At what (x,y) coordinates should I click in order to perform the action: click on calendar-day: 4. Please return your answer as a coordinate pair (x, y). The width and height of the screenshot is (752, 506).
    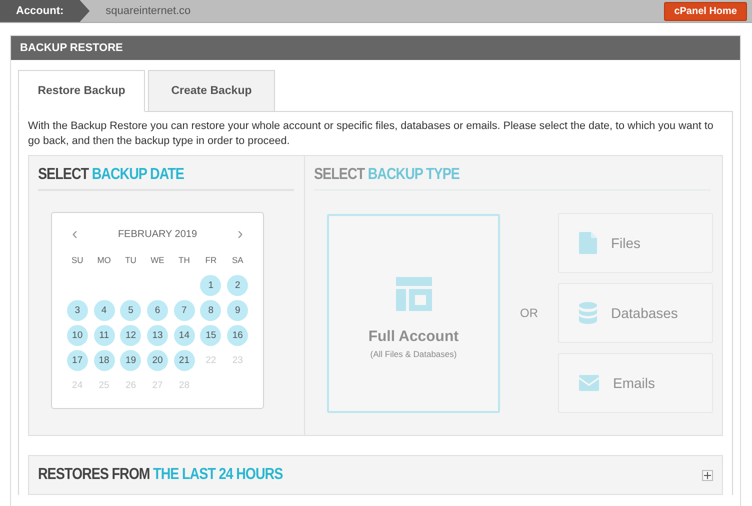
    Looking at the image, I should click on (104, 310).